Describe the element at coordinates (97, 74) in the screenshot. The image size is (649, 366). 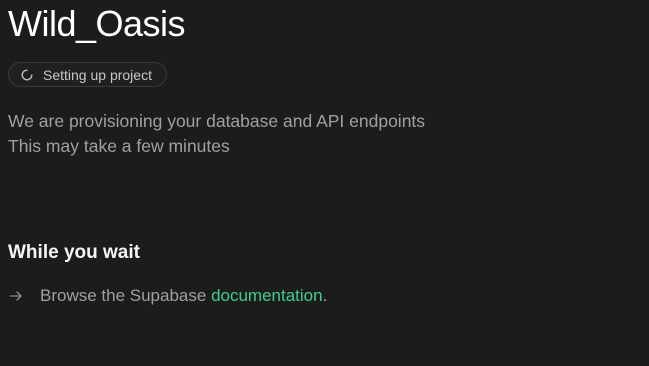
I see `status-text: Setting up project` at that location.